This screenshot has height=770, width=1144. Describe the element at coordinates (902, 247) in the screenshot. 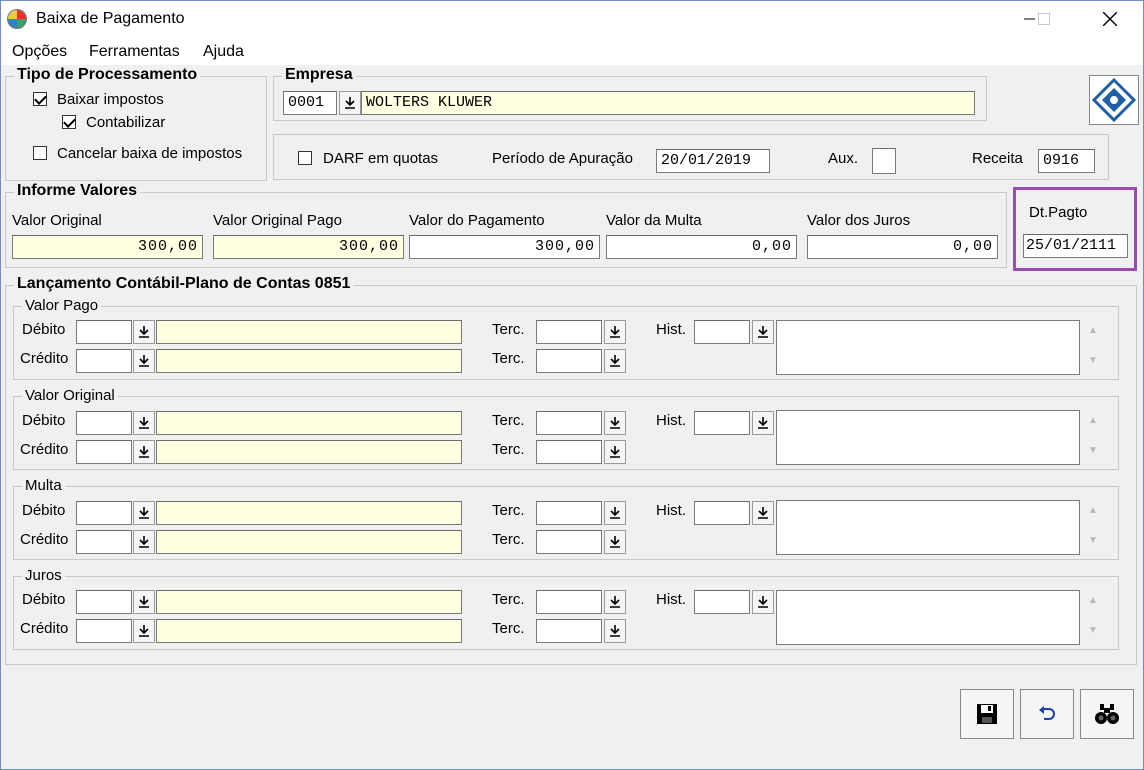

I see `valor-juros-field: 0,00` at that location.